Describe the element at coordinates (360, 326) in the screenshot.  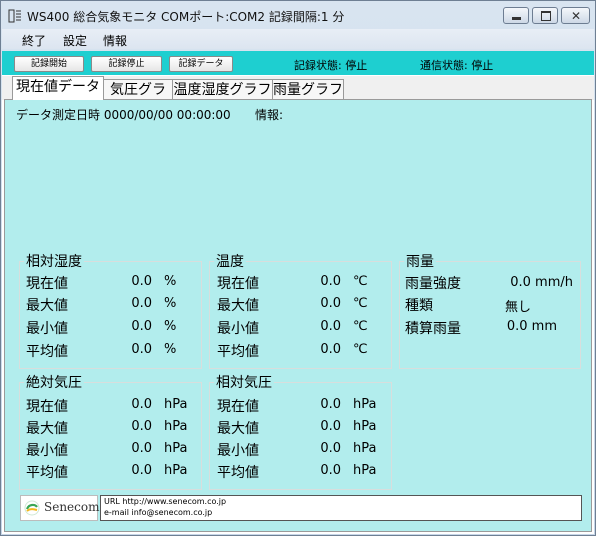
I see `temperature-unit-min: ℃` at that location.